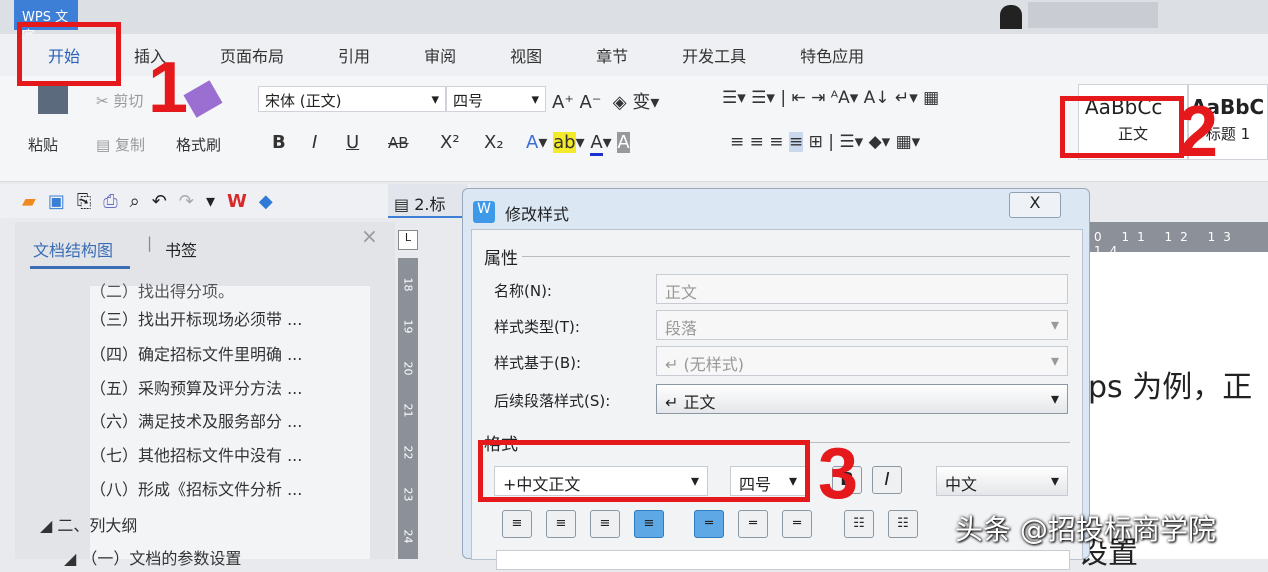  I want to click on alignment-buttons: ≡ ≡ ≡ ≡ ⊞ | ☰▾ ◆▾ ▦▾, so click(825, 142).